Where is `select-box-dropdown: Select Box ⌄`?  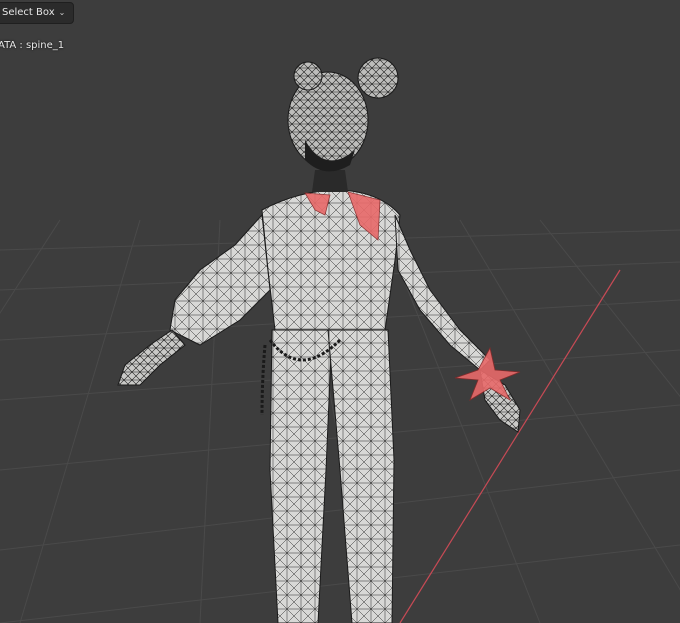
select-box-dropdown: Select Box ⌄ is located at coordinates (37, 13).